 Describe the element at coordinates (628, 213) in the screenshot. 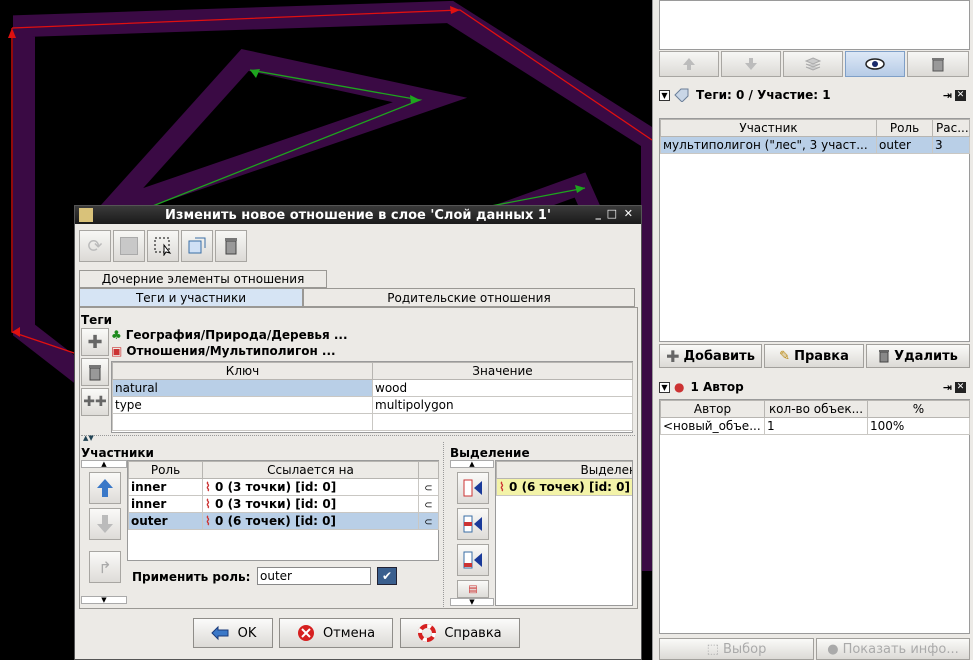

I see `close-icon: ✕` at that location.